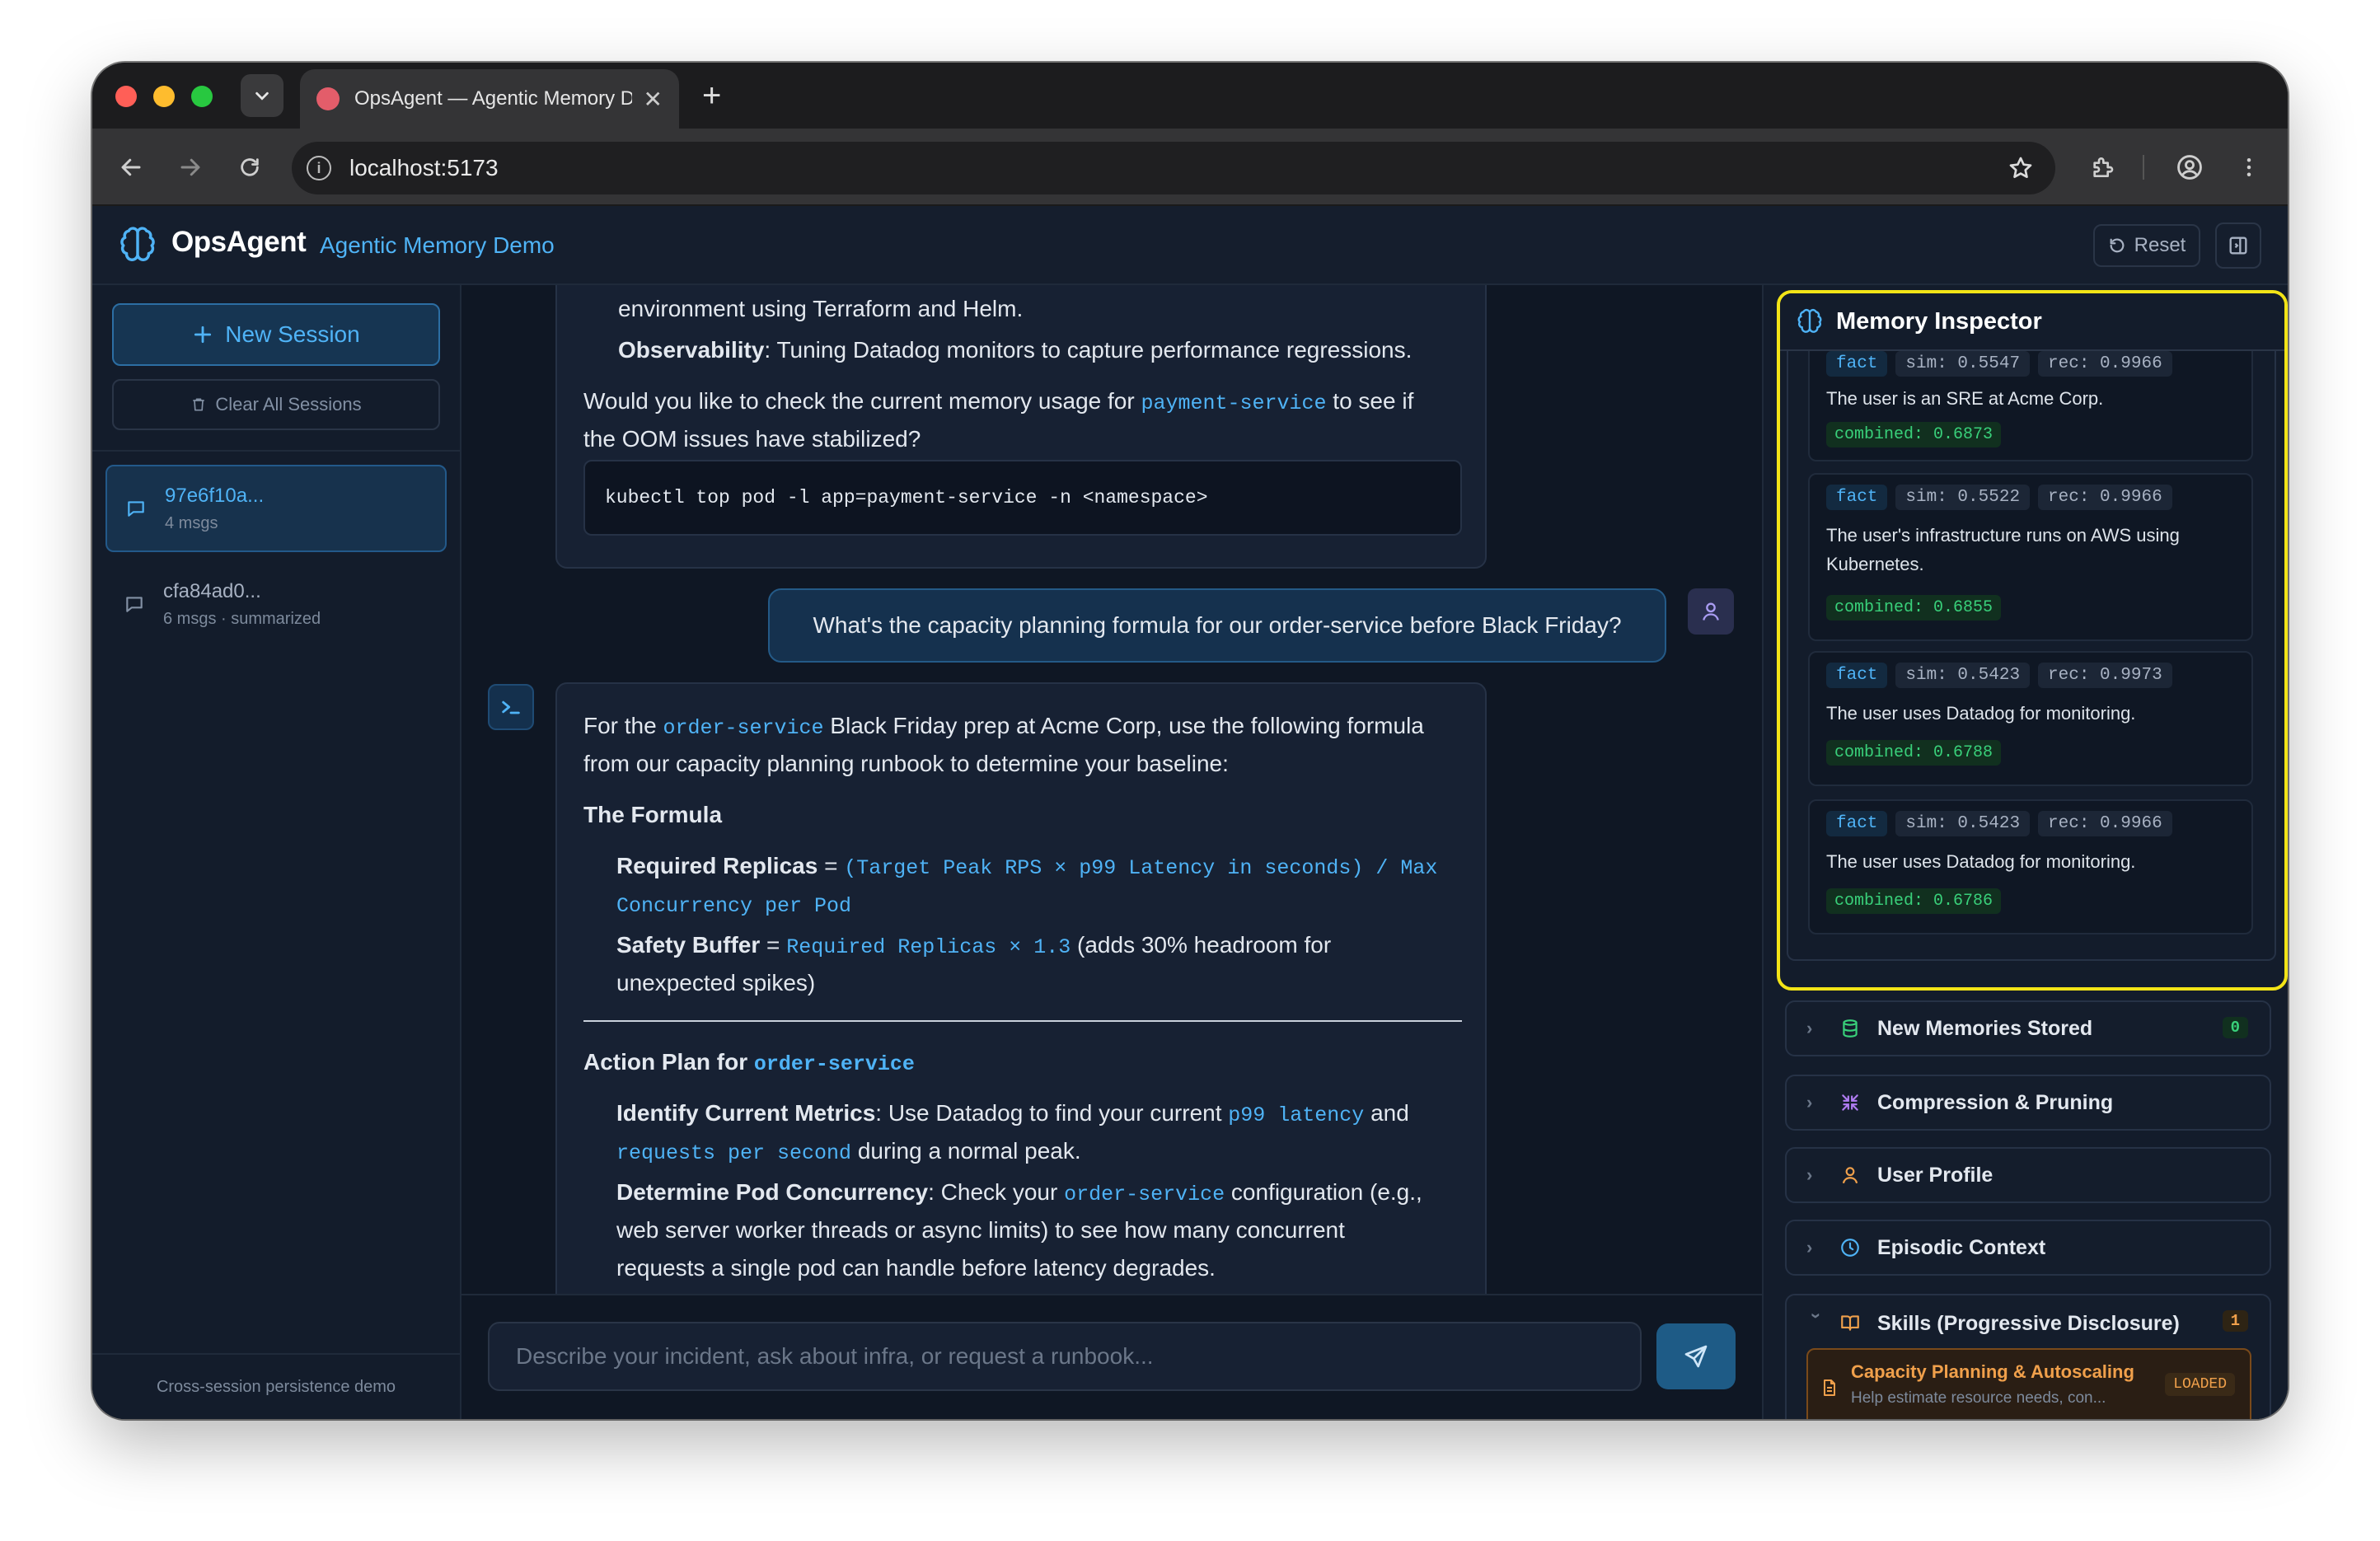 The width and height of the screenshot is (2380, 1541). Describe the element at coordinates (292, 334) in the screenshot. I see `new-session-label: New Session` at that location.